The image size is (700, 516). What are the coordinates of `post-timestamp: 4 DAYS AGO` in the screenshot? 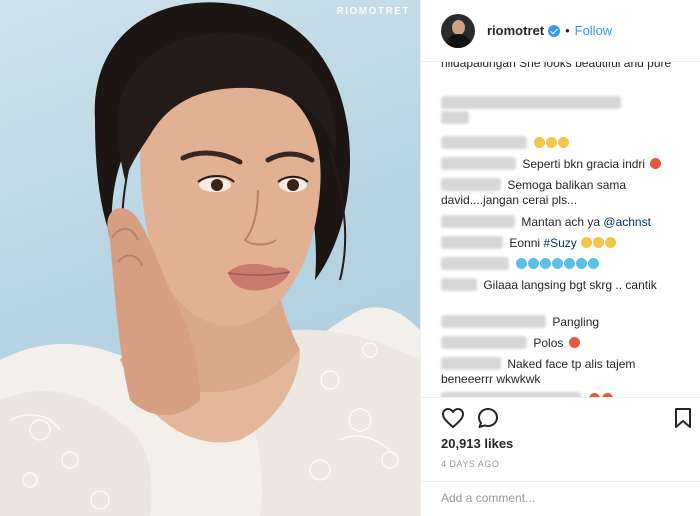 It's located at (470, 464).